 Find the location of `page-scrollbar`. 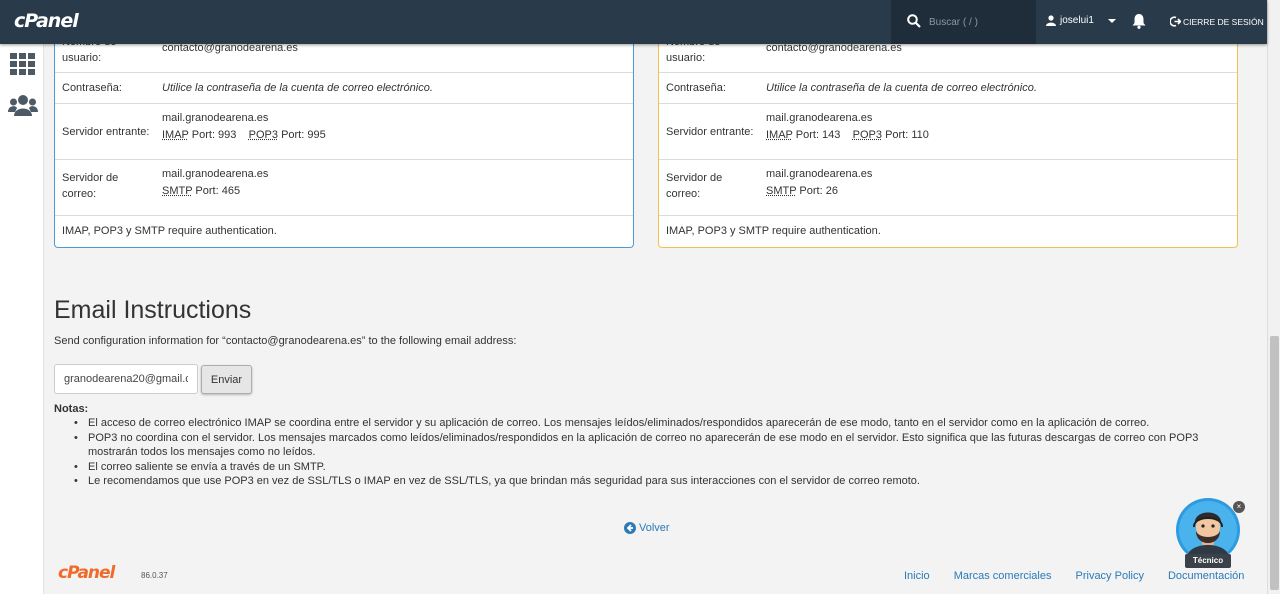

page-scrollbar is located at coordinates (1273, 297).